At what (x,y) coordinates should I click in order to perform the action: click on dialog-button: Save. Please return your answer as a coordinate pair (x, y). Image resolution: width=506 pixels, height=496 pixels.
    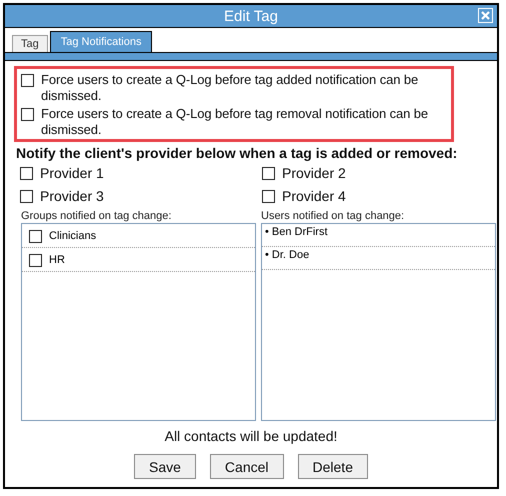
    Looking at the image, I should click on (165, 466).